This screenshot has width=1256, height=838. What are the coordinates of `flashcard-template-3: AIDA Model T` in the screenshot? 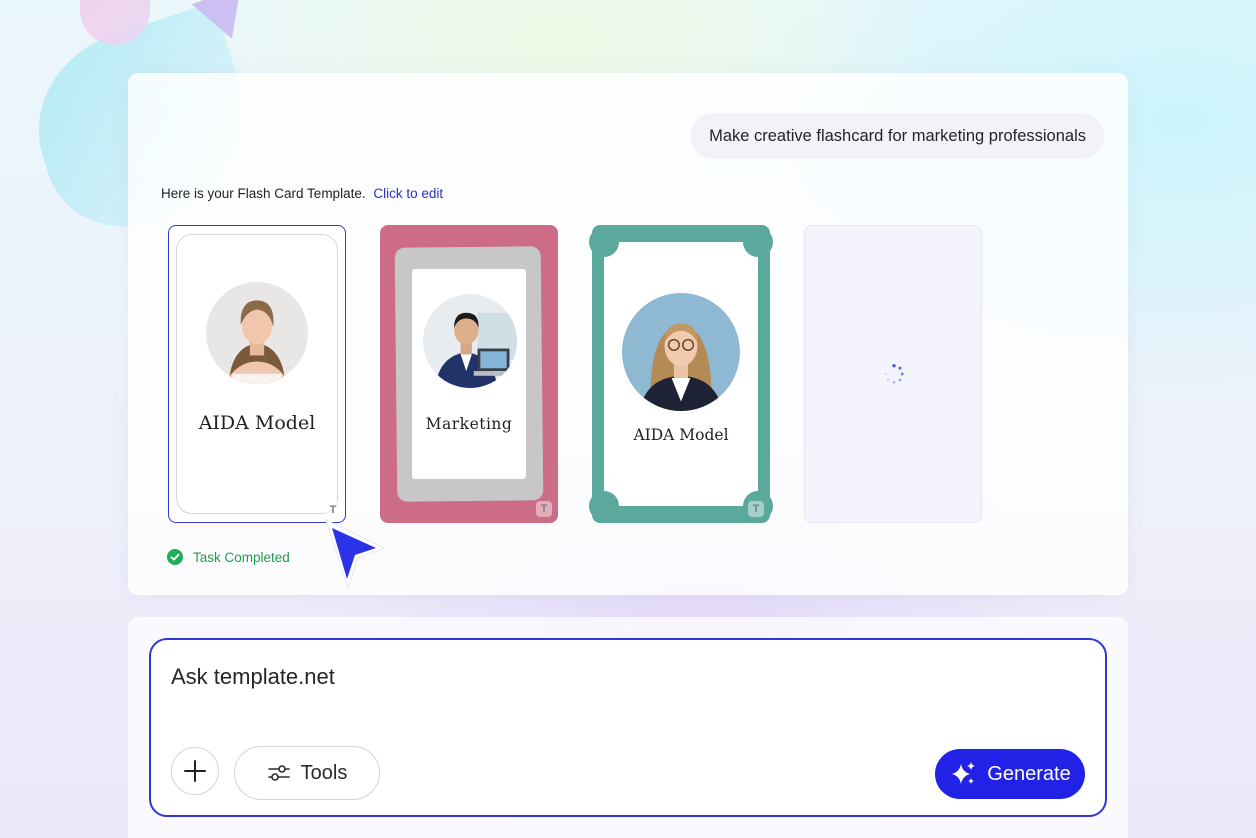 It's located at (681, 374).